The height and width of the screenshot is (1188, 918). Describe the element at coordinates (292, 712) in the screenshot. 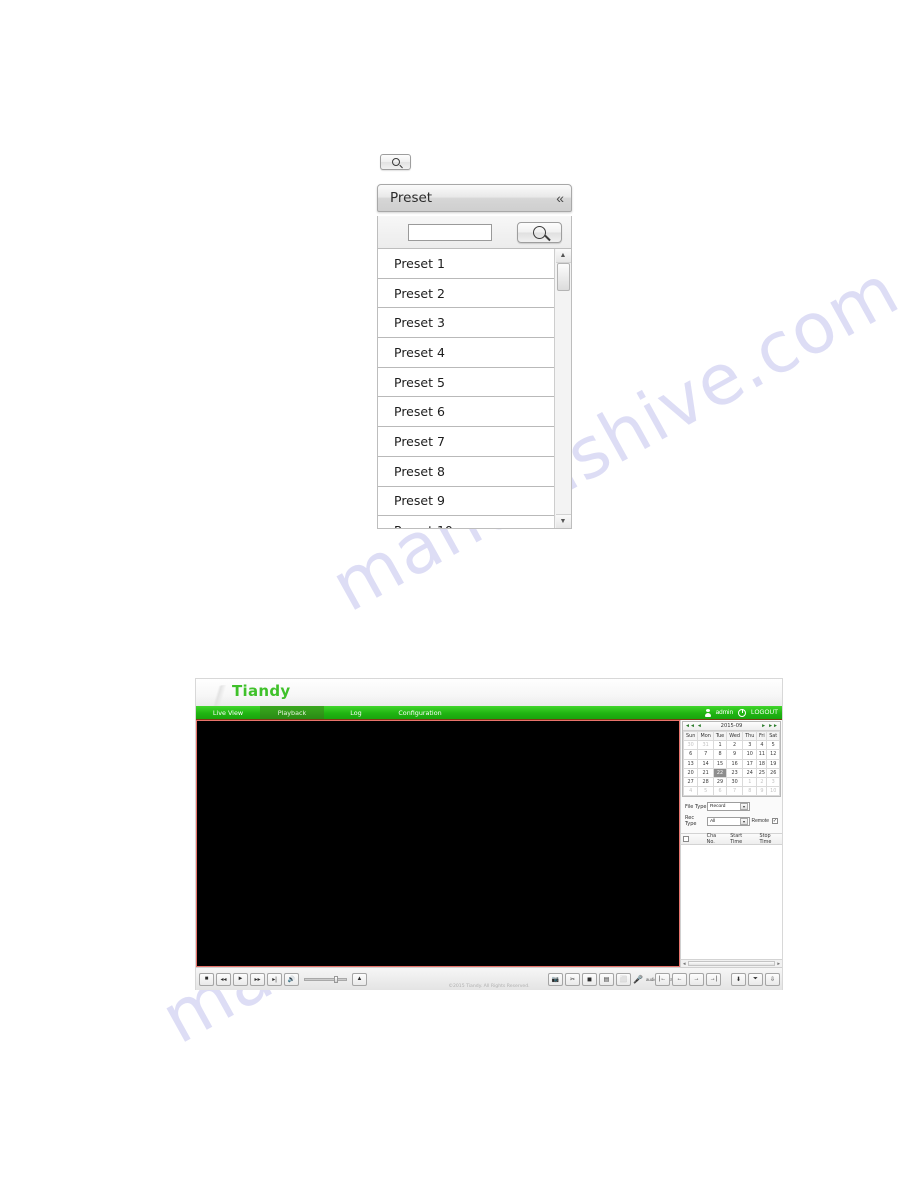

I see `tab-playback: Playback` at that location.